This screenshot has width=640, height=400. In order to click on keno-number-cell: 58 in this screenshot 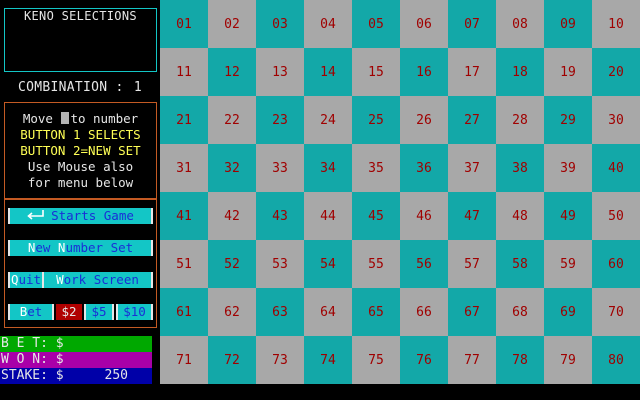, I will do `click(520, 264)`.